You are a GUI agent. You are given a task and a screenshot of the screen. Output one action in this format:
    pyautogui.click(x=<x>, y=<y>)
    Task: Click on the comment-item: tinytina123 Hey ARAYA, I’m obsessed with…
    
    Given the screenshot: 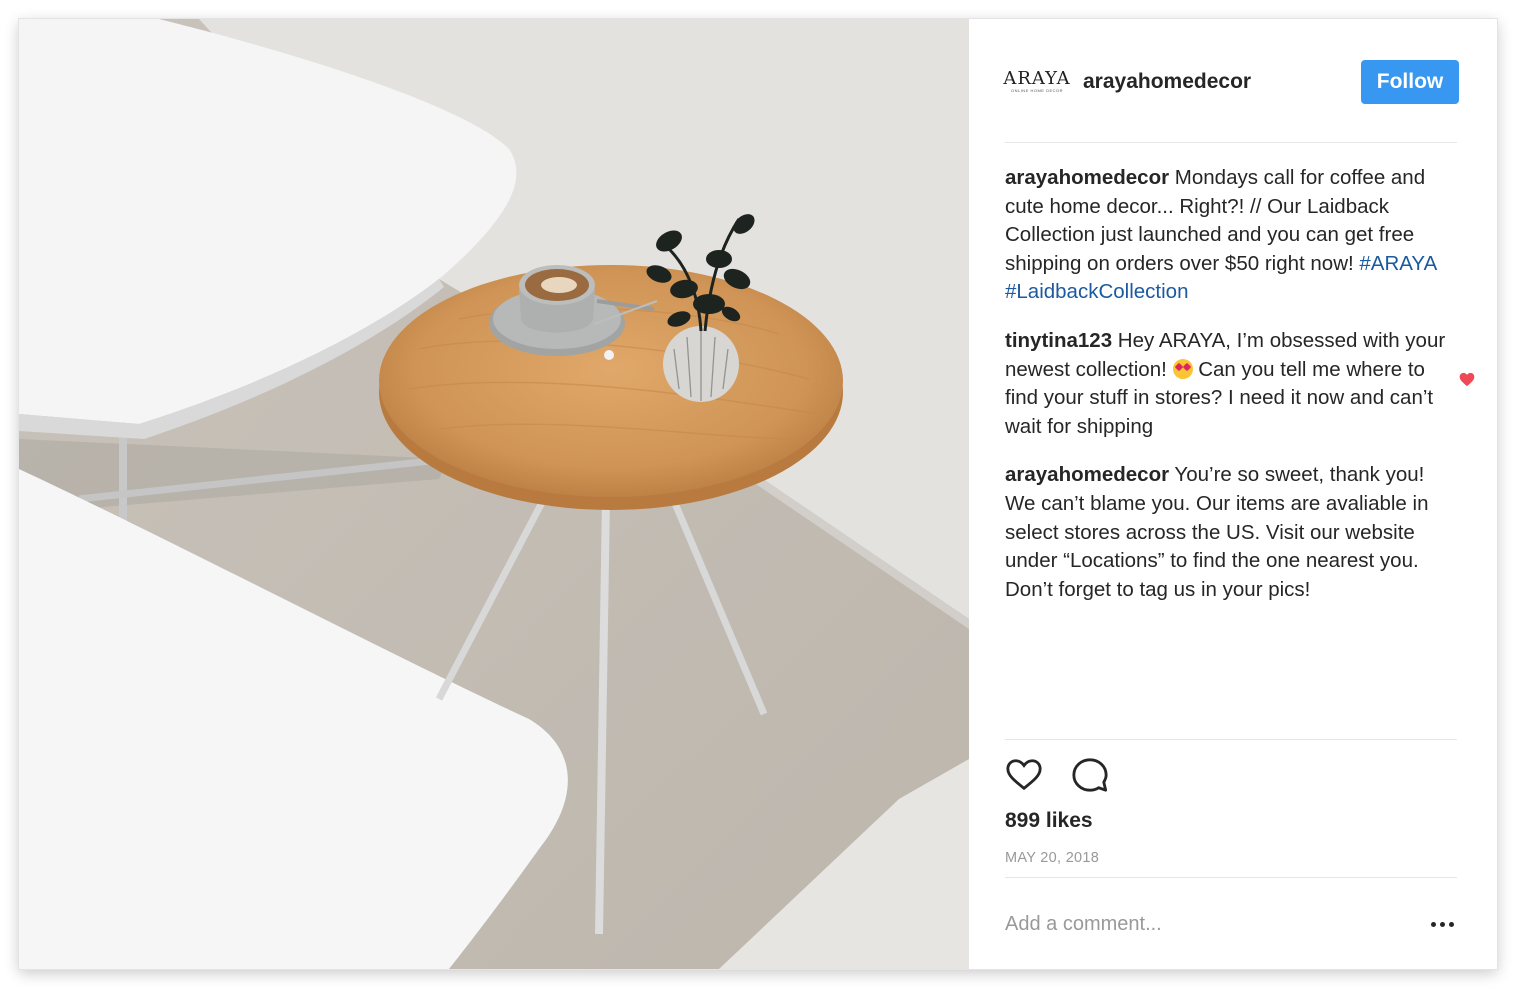 What is the action you would take?
    pyautogui.click(x=1232, y=384)
    